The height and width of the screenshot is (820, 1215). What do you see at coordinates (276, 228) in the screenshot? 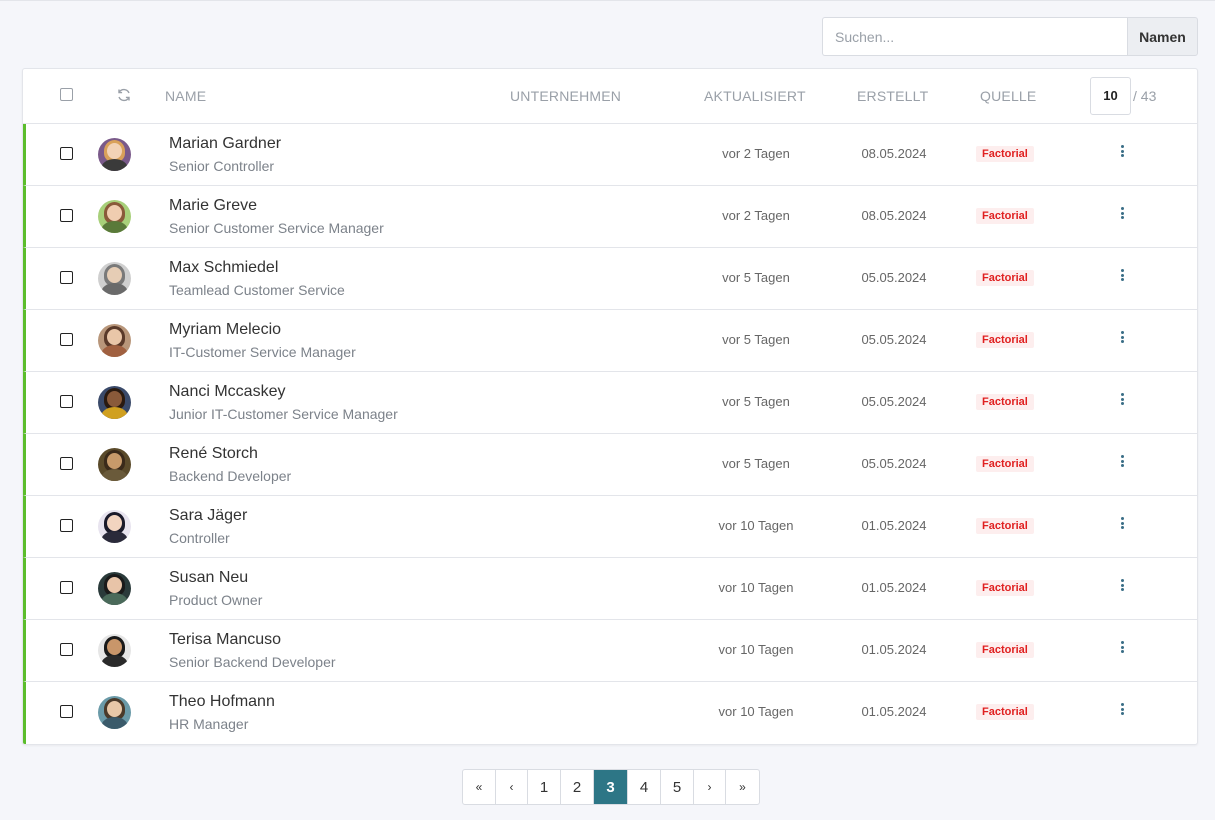
I see `contact-job-title: Senior Customer Service Manager` at bounding box center [276, 228].